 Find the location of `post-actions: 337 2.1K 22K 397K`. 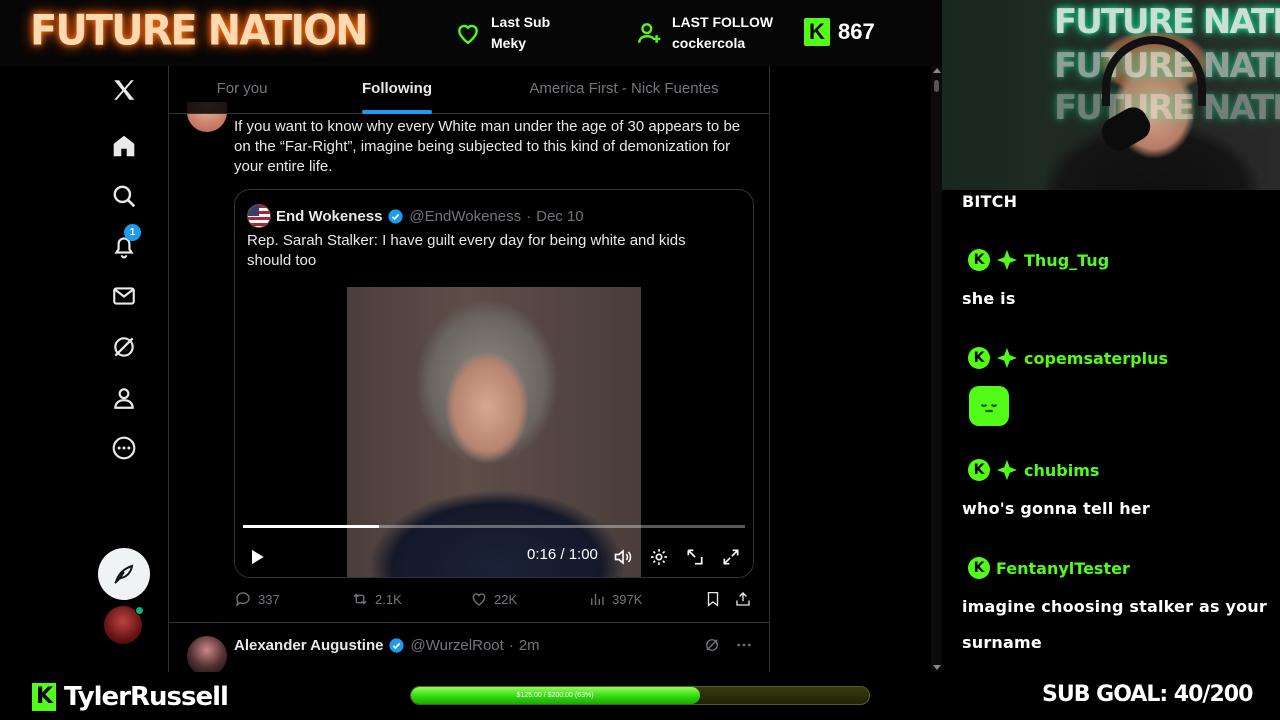

post-actions: 337 2.1K 22K 397K is located at coordinates (494, 601).